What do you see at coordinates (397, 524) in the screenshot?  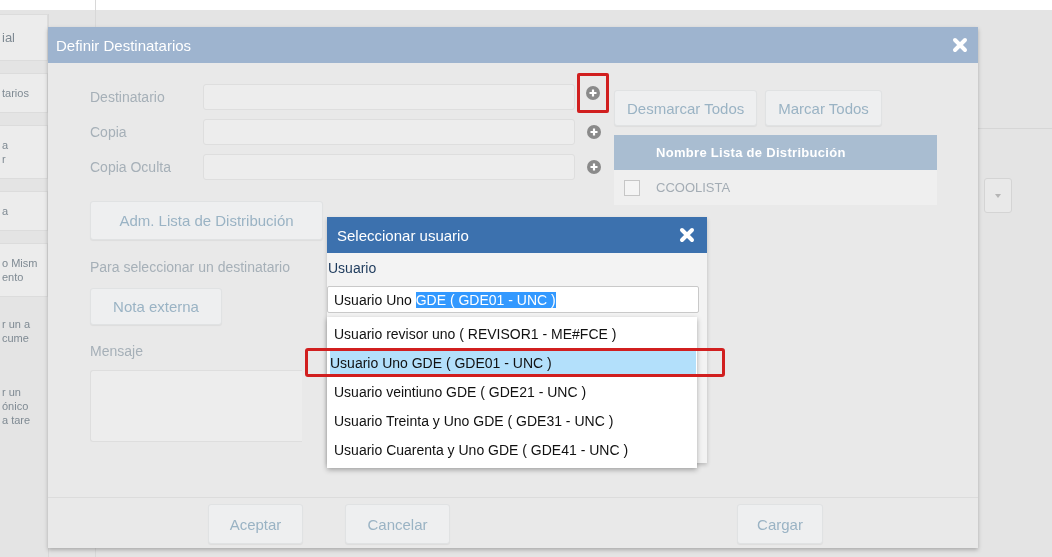 I see `footer-button: Cancelar` at bounding box center [397, 524].